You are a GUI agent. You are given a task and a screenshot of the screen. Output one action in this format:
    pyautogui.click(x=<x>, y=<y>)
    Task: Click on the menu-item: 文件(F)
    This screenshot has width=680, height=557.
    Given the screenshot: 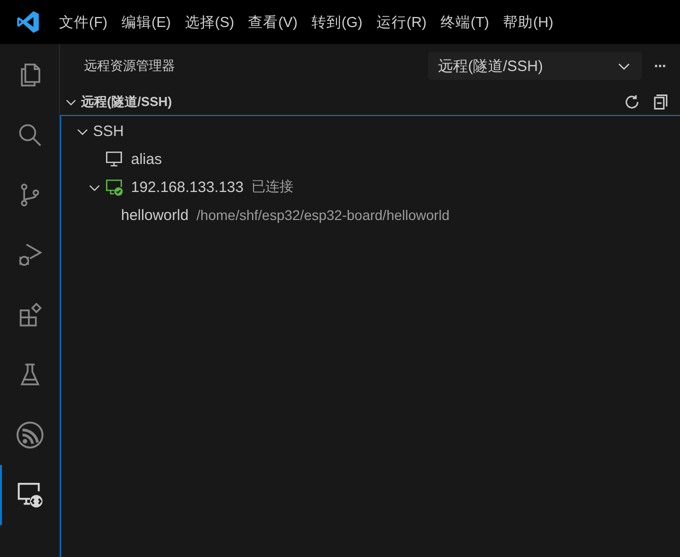 What is the action you would take?
    pyautogui.click(x=83, y=22)
    